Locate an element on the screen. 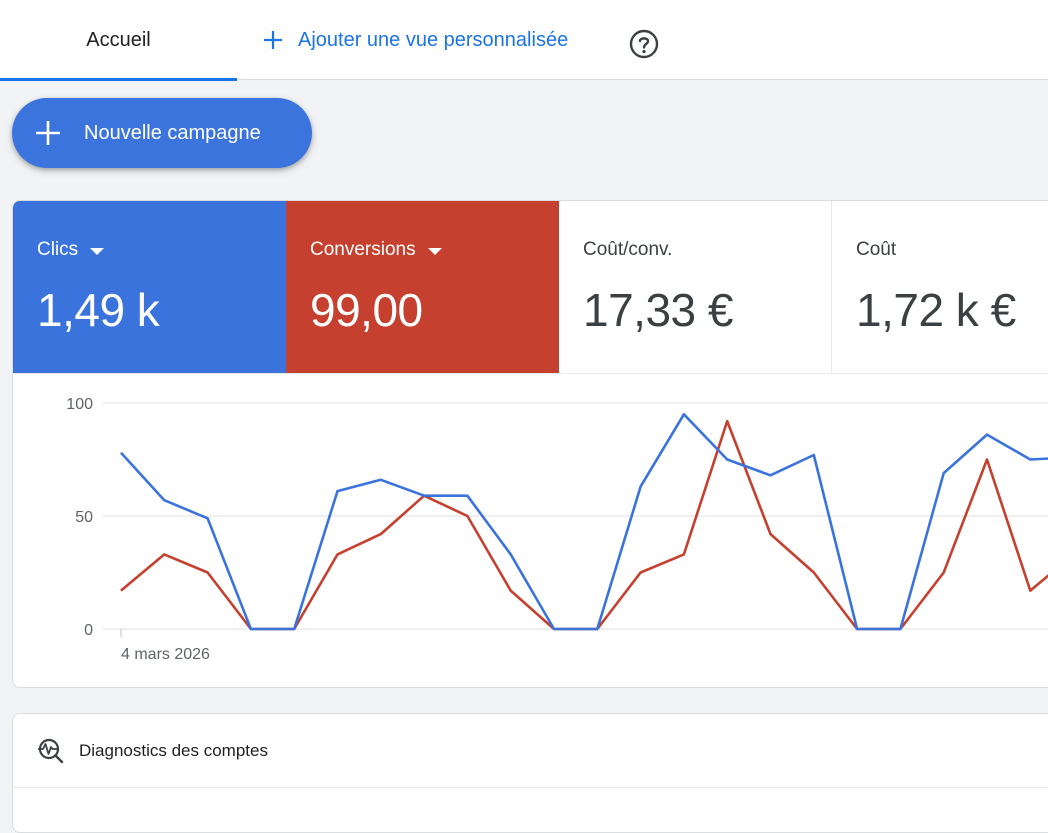  metric-label: Coût is located at coordinates (876, 249).